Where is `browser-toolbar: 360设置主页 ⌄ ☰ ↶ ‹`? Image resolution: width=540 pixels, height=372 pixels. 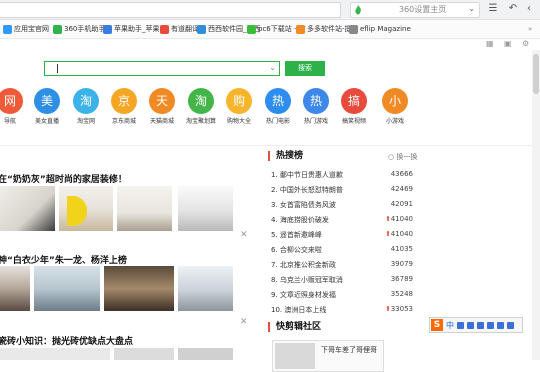 browser-toolbar: 360设置主页 ⌄ ☰ ↶ ‹ is located at coordinates (270, 10).